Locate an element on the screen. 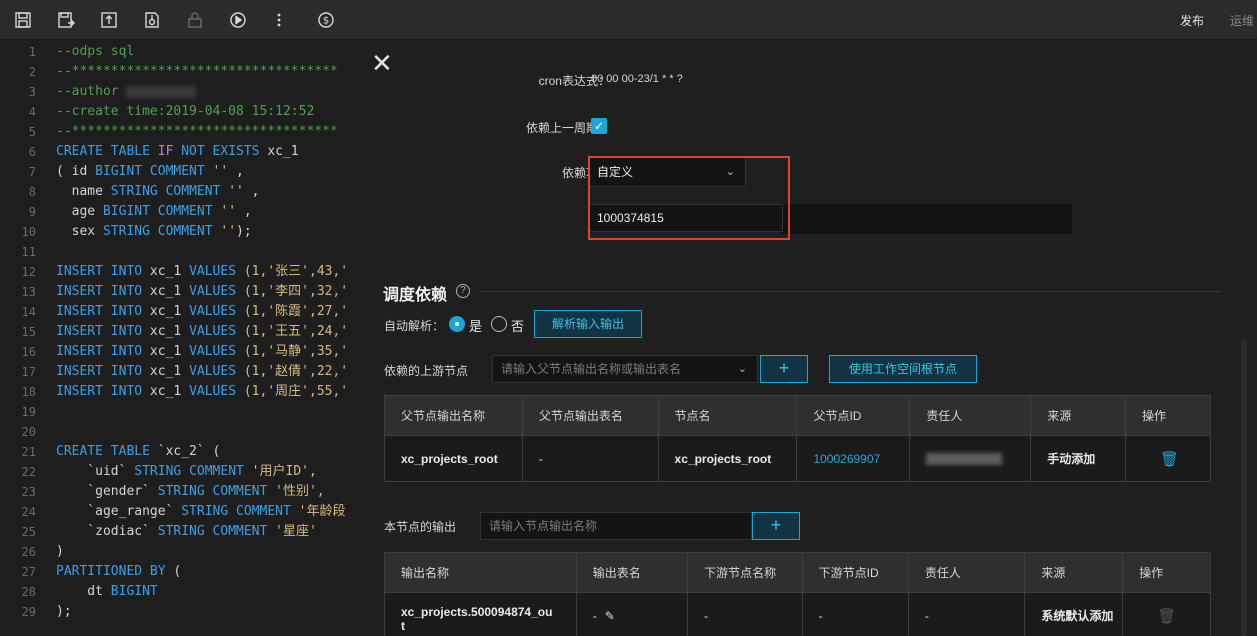 The width and height of the screenshot is (1257, 636). schedule-icon is located at coordinates (152, 20).